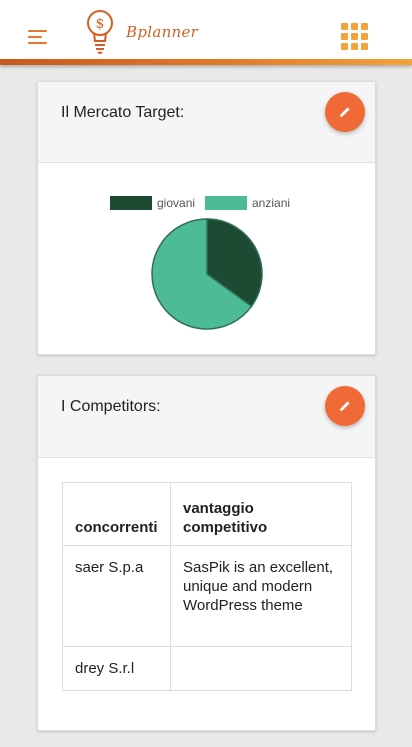 Image resolution: width=412 pixels, height=747 pixels. Describe the element at coordinates (176, 203) in the screenshot. I see `legend-label: giovani` at that location.